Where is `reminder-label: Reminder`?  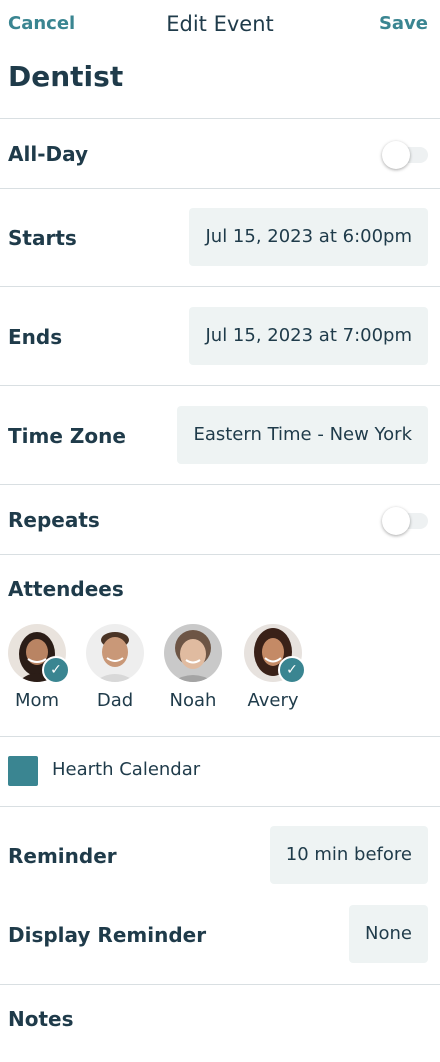 reminder-label: Reminder is located at coordinates (62, 856).